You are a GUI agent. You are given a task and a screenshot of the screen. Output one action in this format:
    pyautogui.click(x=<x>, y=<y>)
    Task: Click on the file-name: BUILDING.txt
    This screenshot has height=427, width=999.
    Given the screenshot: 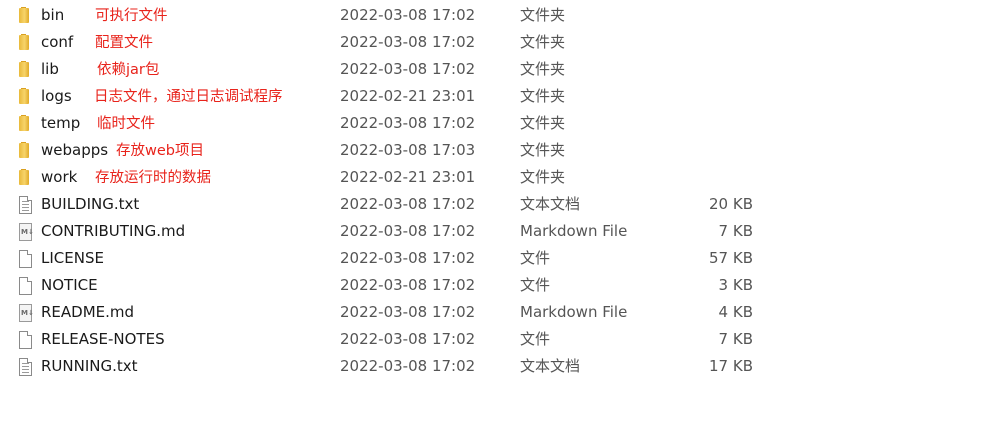 What is the action you would take?
    pyautogui.click(x=90, y=204)
    